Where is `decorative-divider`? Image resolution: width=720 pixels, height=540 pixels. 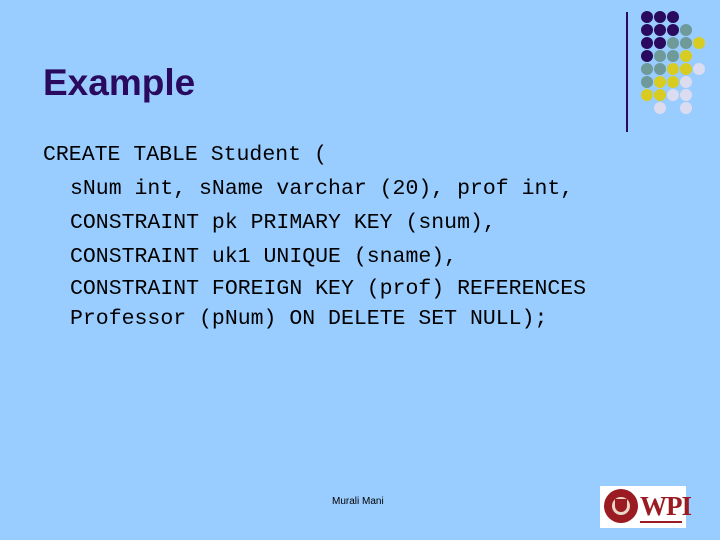
decorative-divider is located at coordinates (627, 72).